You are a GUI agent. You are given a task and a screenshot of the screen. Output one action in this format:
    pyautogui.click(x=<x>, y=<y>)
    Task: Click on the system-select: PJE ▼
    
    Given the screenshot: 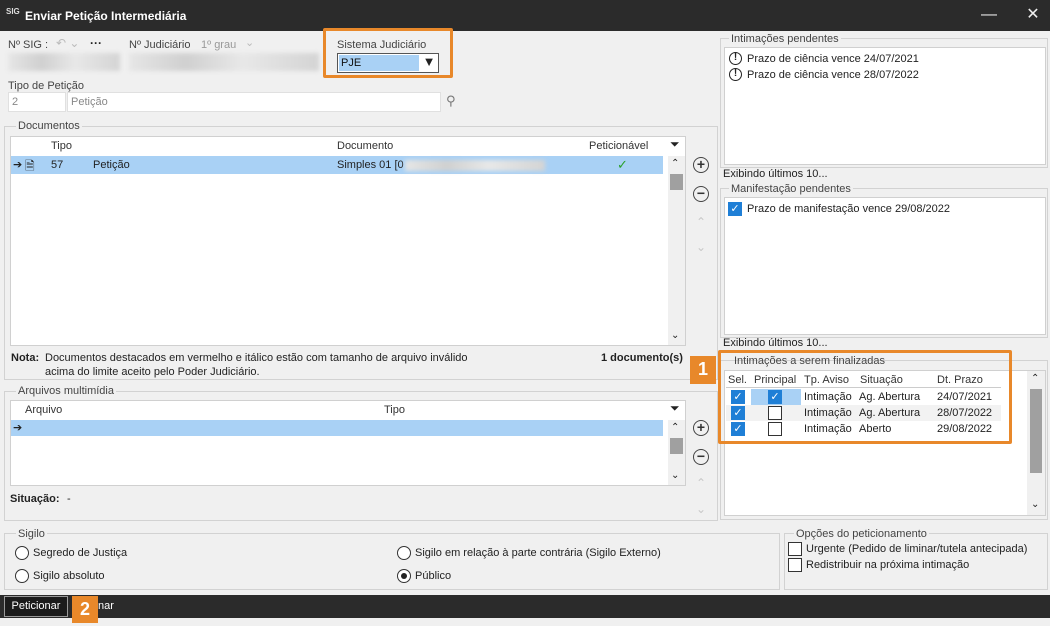 What is the action you would take?
    pyautogui.click(x=388, y=63)
    